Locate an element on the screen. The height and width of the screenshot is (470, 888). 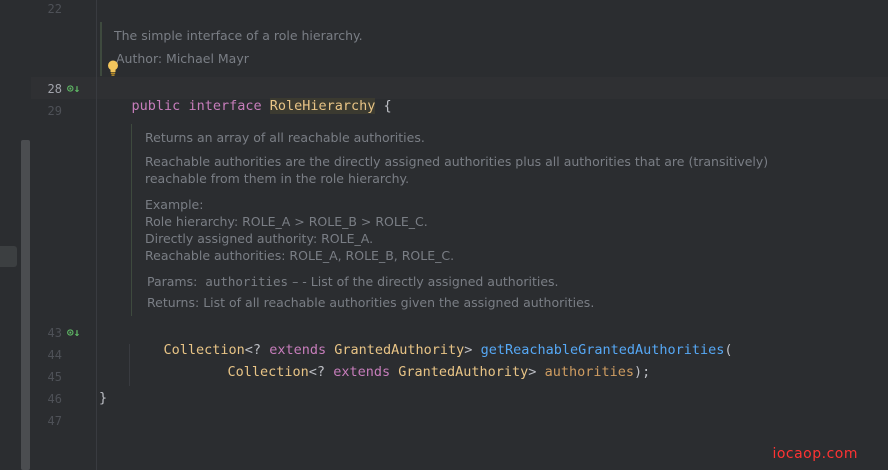
generic-open: <? is located at coordinates (321, 372).